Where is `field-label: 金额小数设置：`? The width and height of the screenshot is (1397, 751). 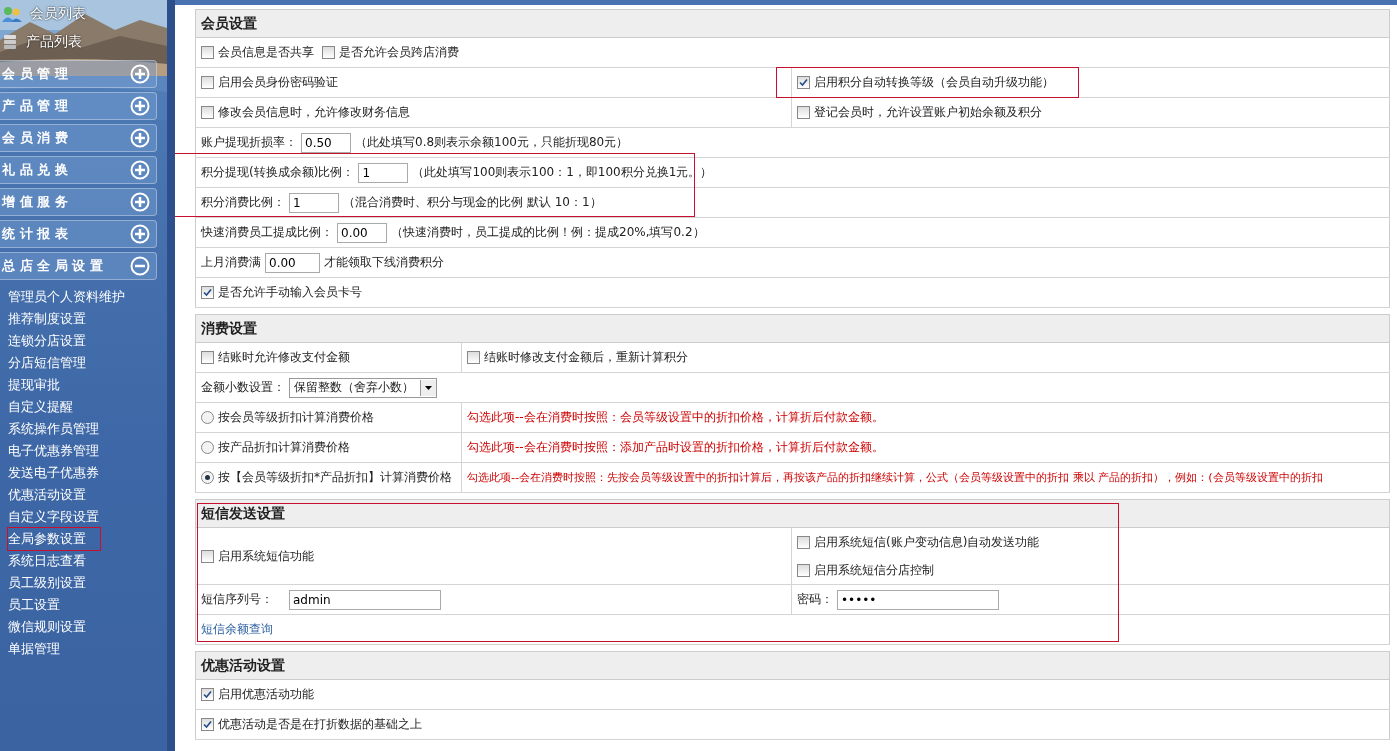
field-label: 金额小数设置： is located at coordinates (243, 387).